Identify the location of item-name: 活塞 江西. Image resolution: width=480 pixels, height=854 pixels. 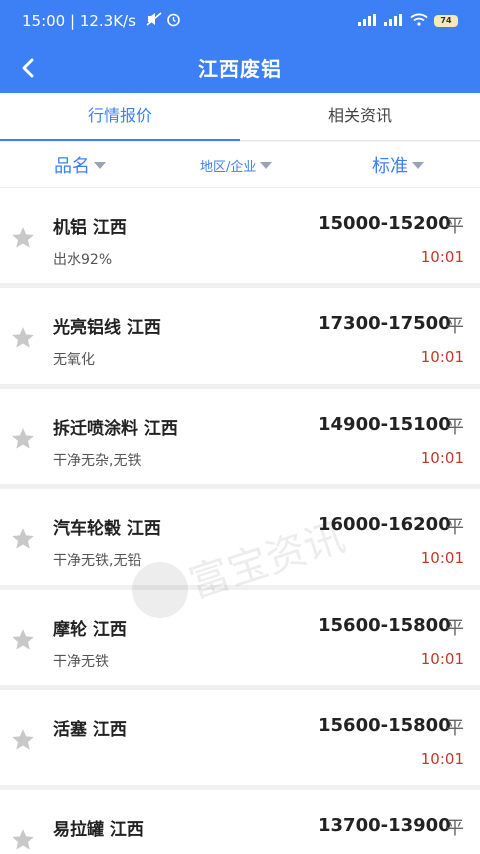
(90, 729).